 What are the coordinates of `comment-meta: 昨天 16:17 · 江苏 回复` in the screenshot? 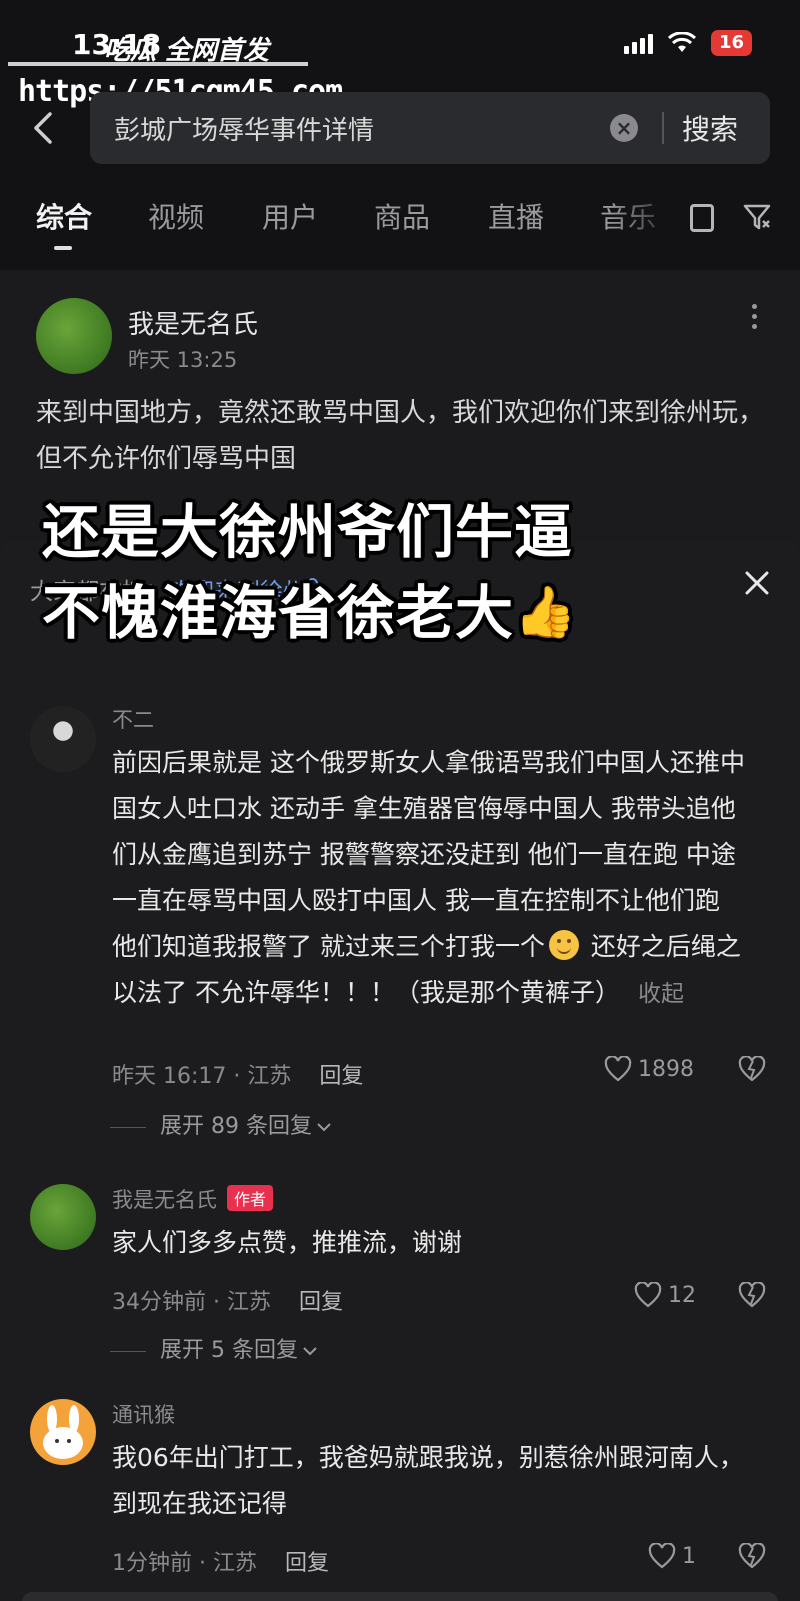 It's located at (237, 1074).